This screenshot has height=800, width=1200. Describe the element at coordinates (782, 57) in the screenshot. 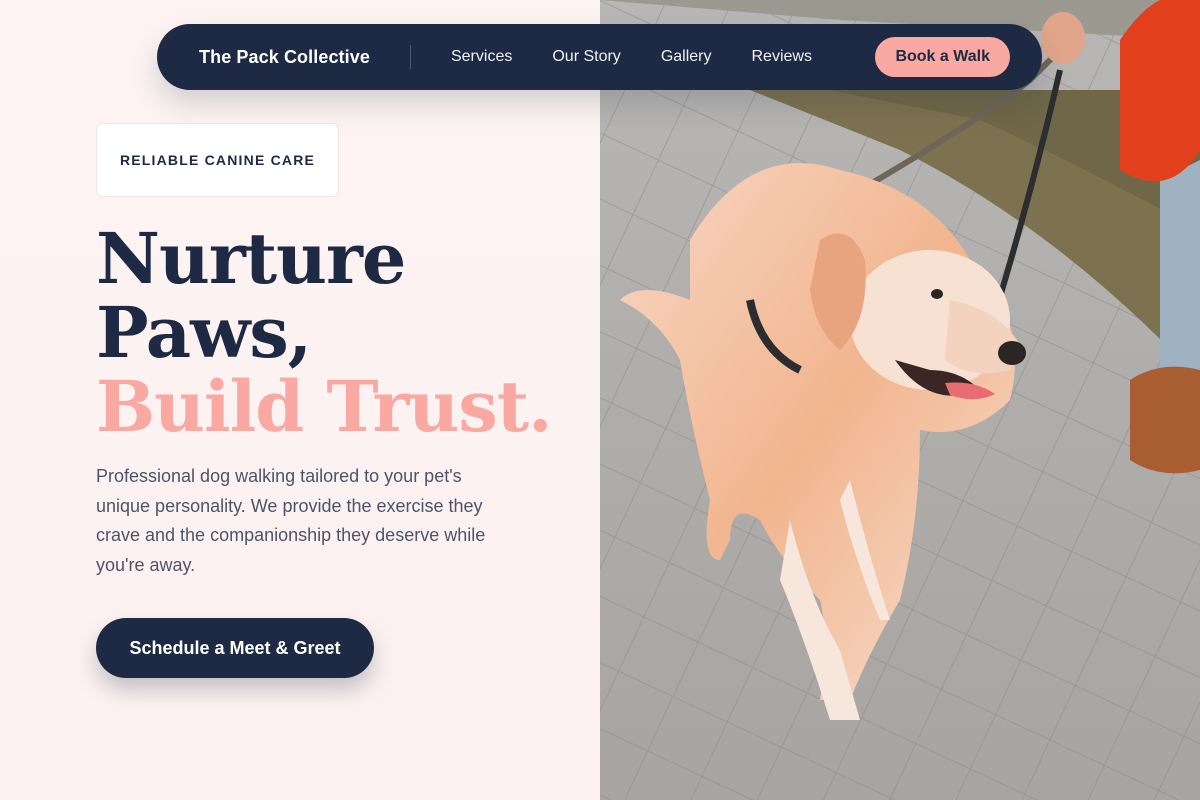

I see `nav-link-reviews: Reviews` at that location.